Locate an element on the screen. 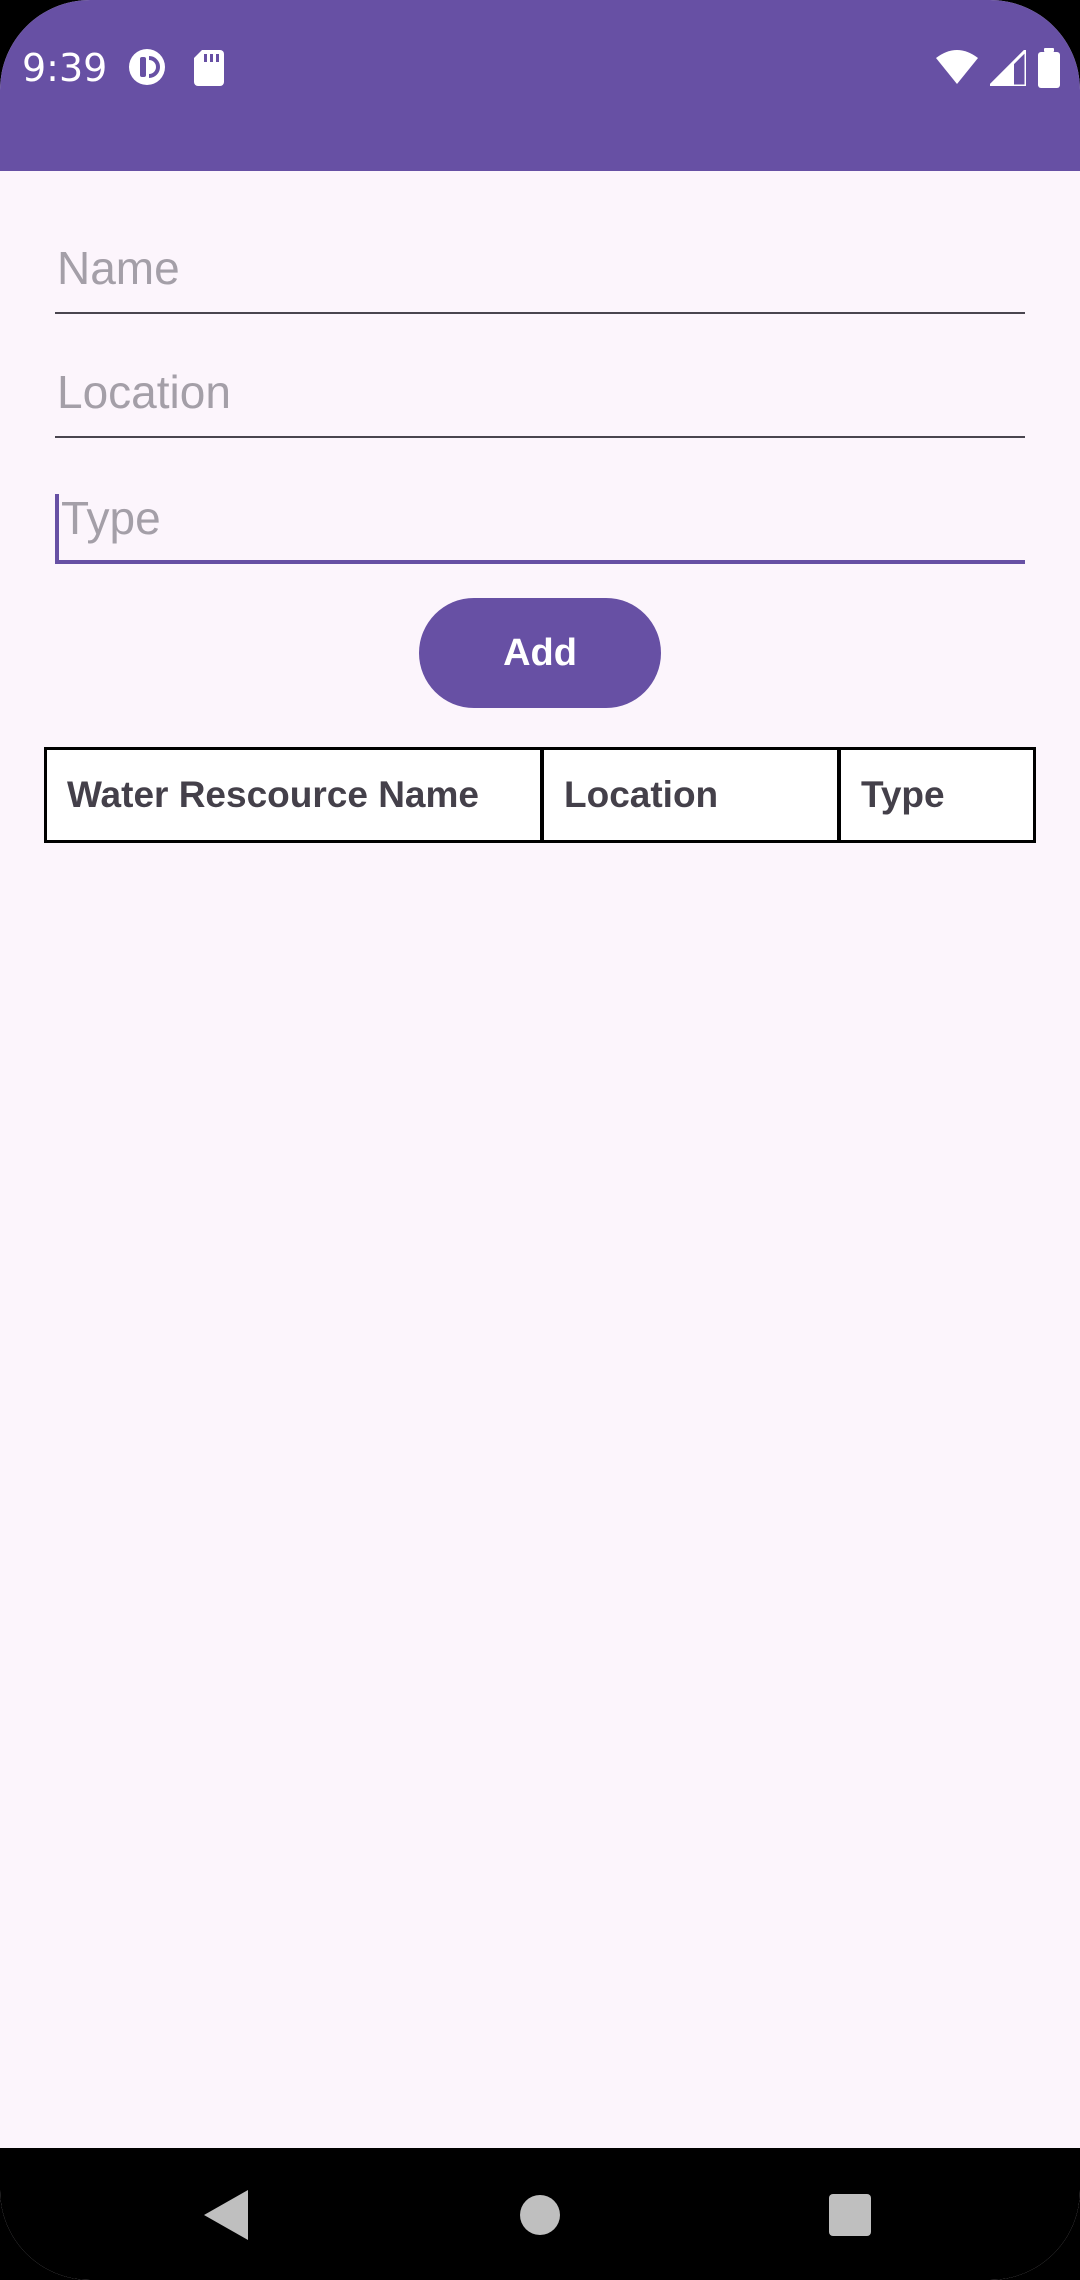 The height and width of the screenshot is (2280, 1080). text-cursor is located at coordinates (57, 527).